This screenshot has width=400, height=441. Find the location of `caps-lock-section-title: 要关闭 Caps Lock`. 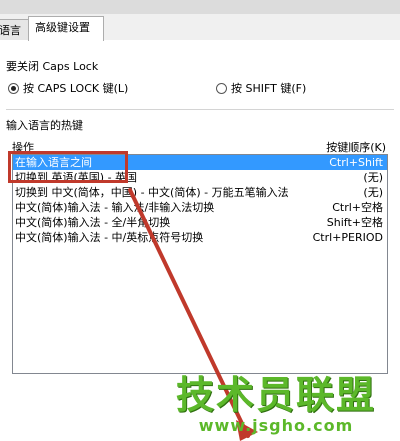

caps-lock-section-title: 要关闭 Caps Lock is located at coordinates (52, 66).